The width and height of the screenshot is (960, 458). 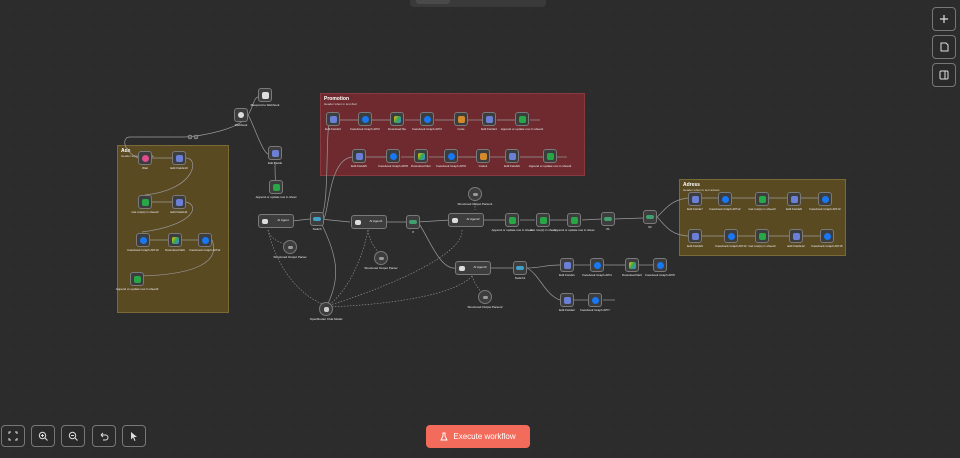 What do you see at coordinates (73, 436) in the screenshot?
I see `zoom-out-button` at bounding box center [73, 436].